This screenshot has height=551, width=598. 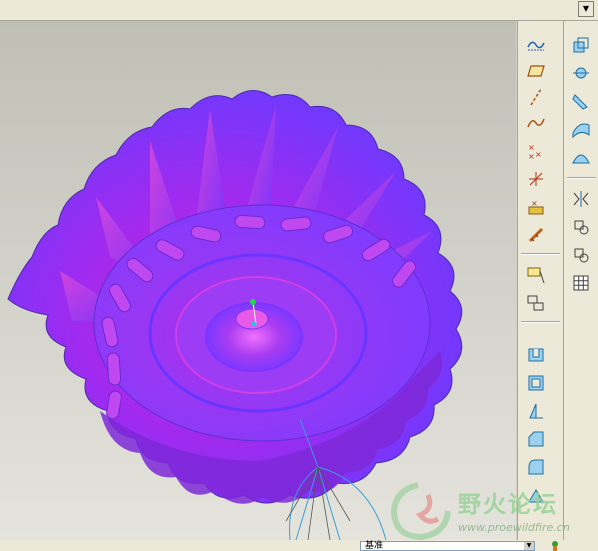 What do you see at coordinates (252, 319) in the screenshot?
I see `floor-center-bump` at bounding box center [252, 319].